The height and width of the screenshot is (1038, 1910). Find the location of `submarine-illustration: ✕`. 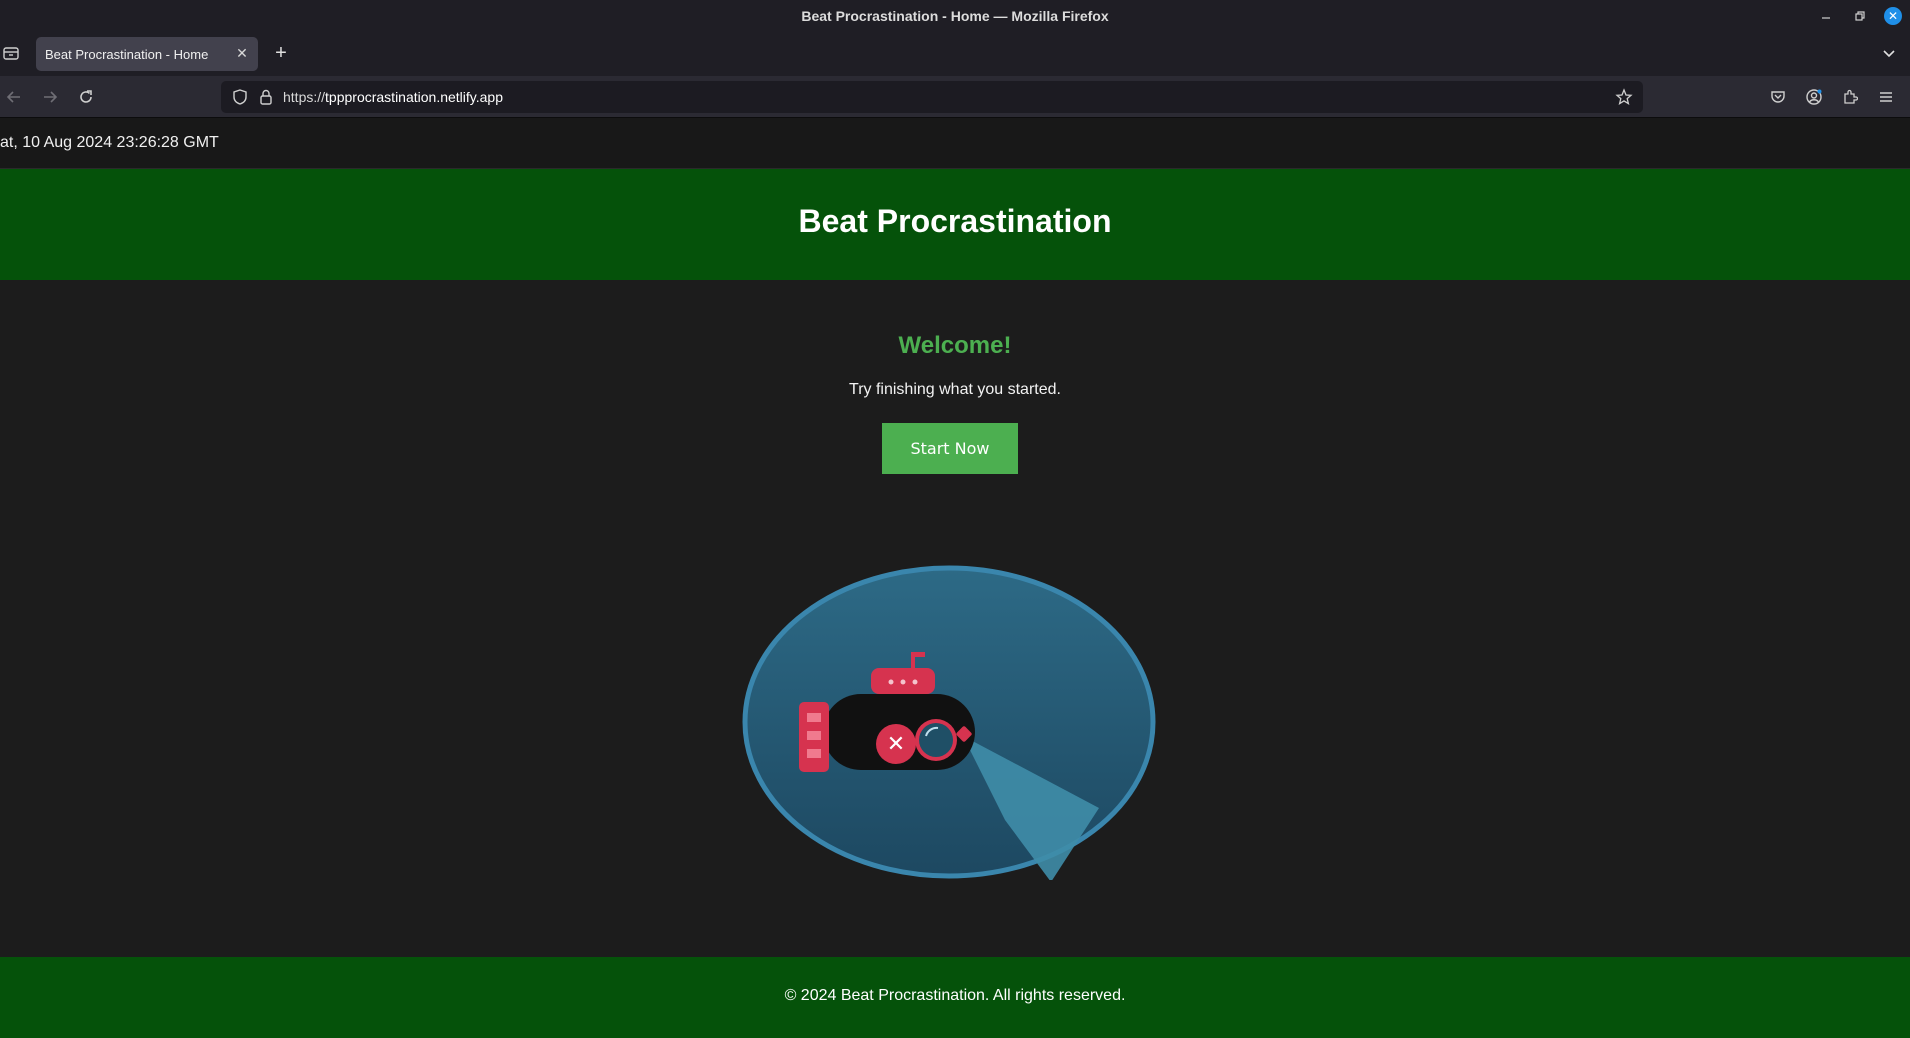

submarine-illustration: ✕ is located at coordinates (949, 721).